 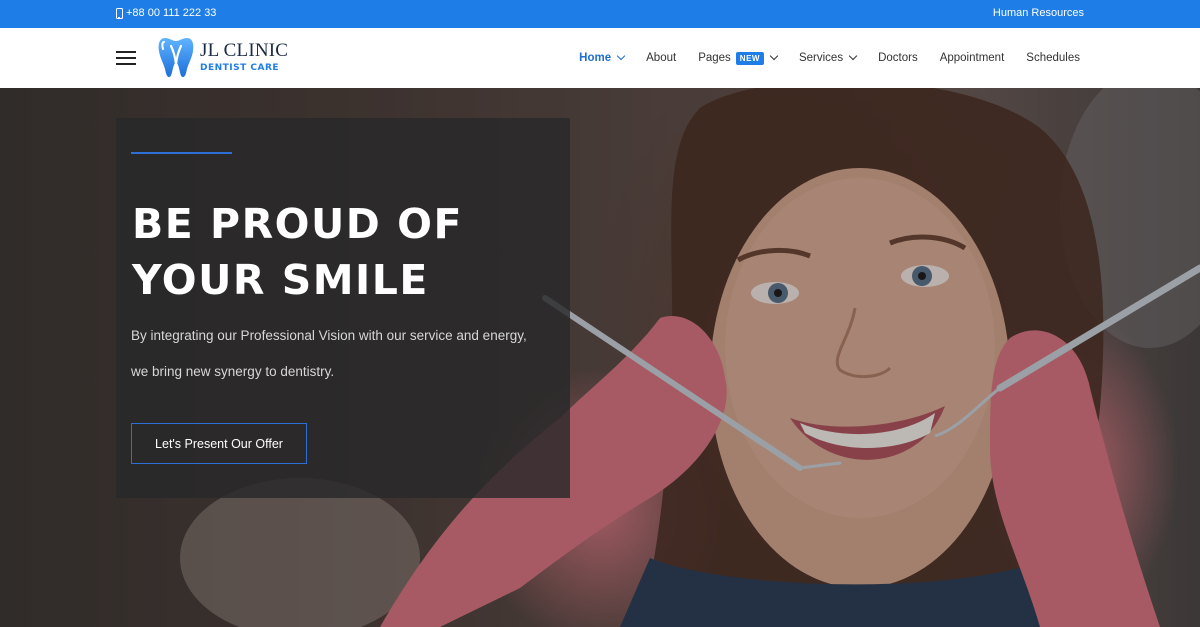 I want to click on nav-item-home: Home, so click(x=602, y=57).